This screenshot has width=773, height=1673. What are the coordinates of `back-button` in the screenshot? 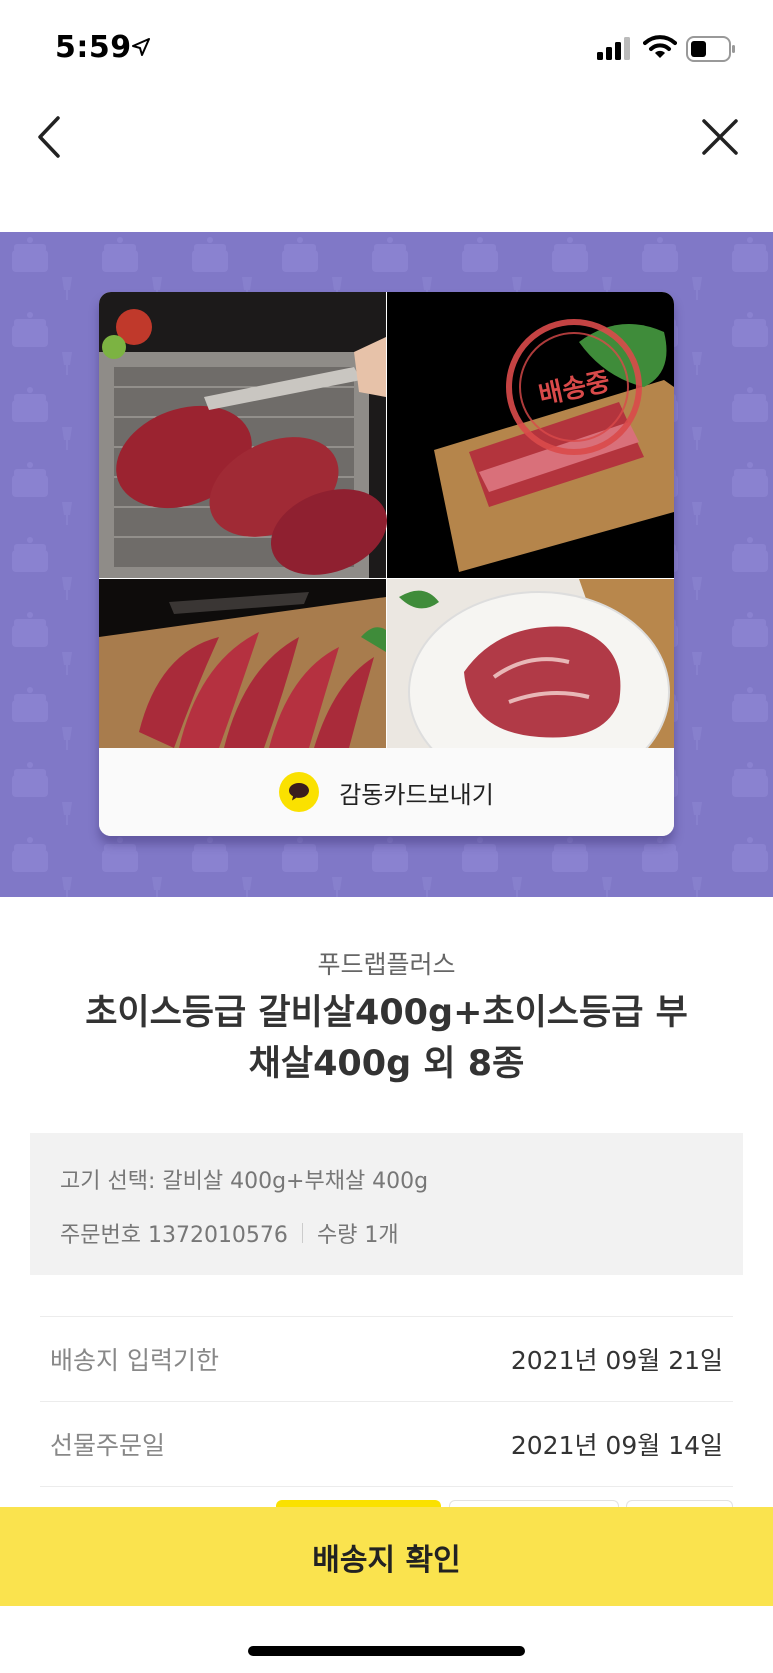 It's located at (50, 137).